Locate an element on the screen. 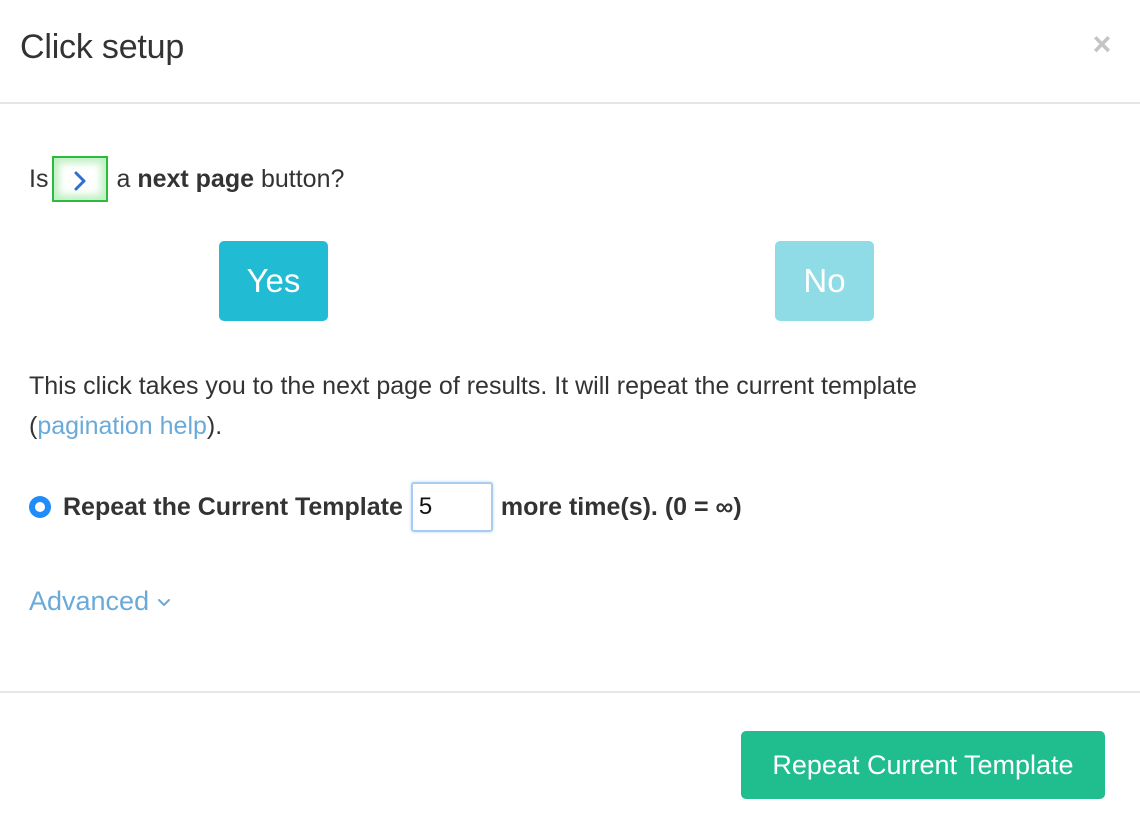  dialog-title: Click setup is located at coordinates (102, 47).